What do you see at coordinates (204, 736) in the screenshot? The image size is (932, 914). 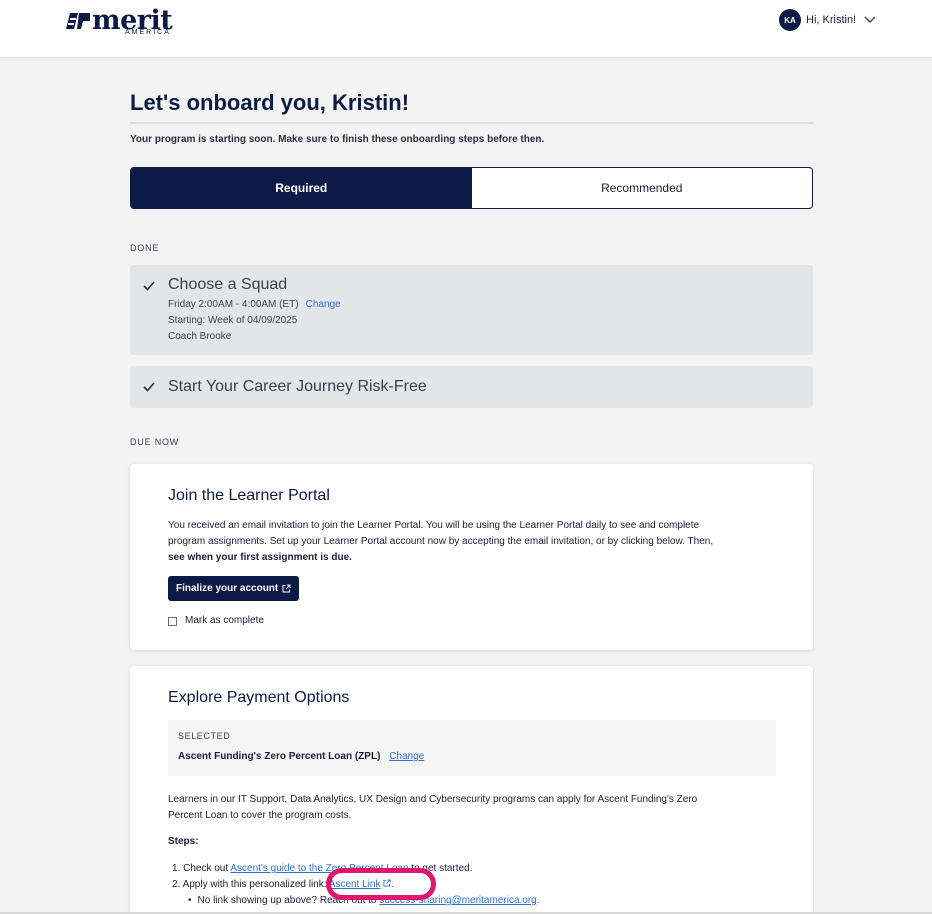 I see `selected-label: SELECTED` at bounding box center [204, 736].